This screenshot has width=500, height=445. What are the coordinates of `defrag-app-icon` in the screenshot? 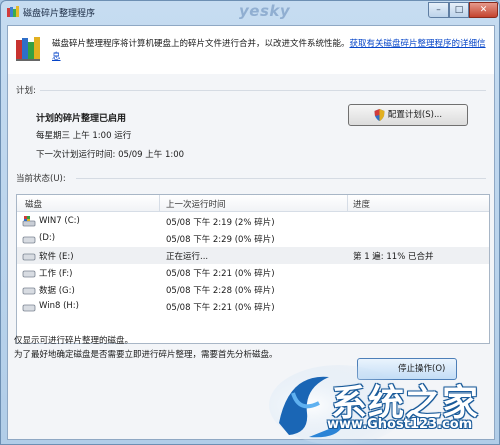 It's located at (13, 11).